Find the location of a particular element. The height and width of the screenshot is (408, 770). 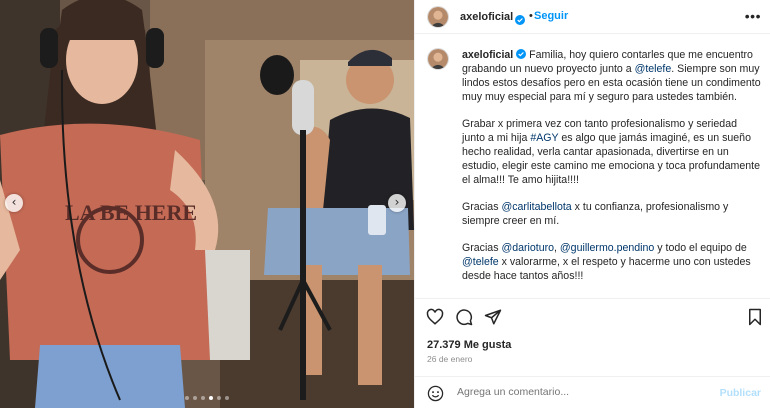

comment-icon is located at coordinates (464, 317).